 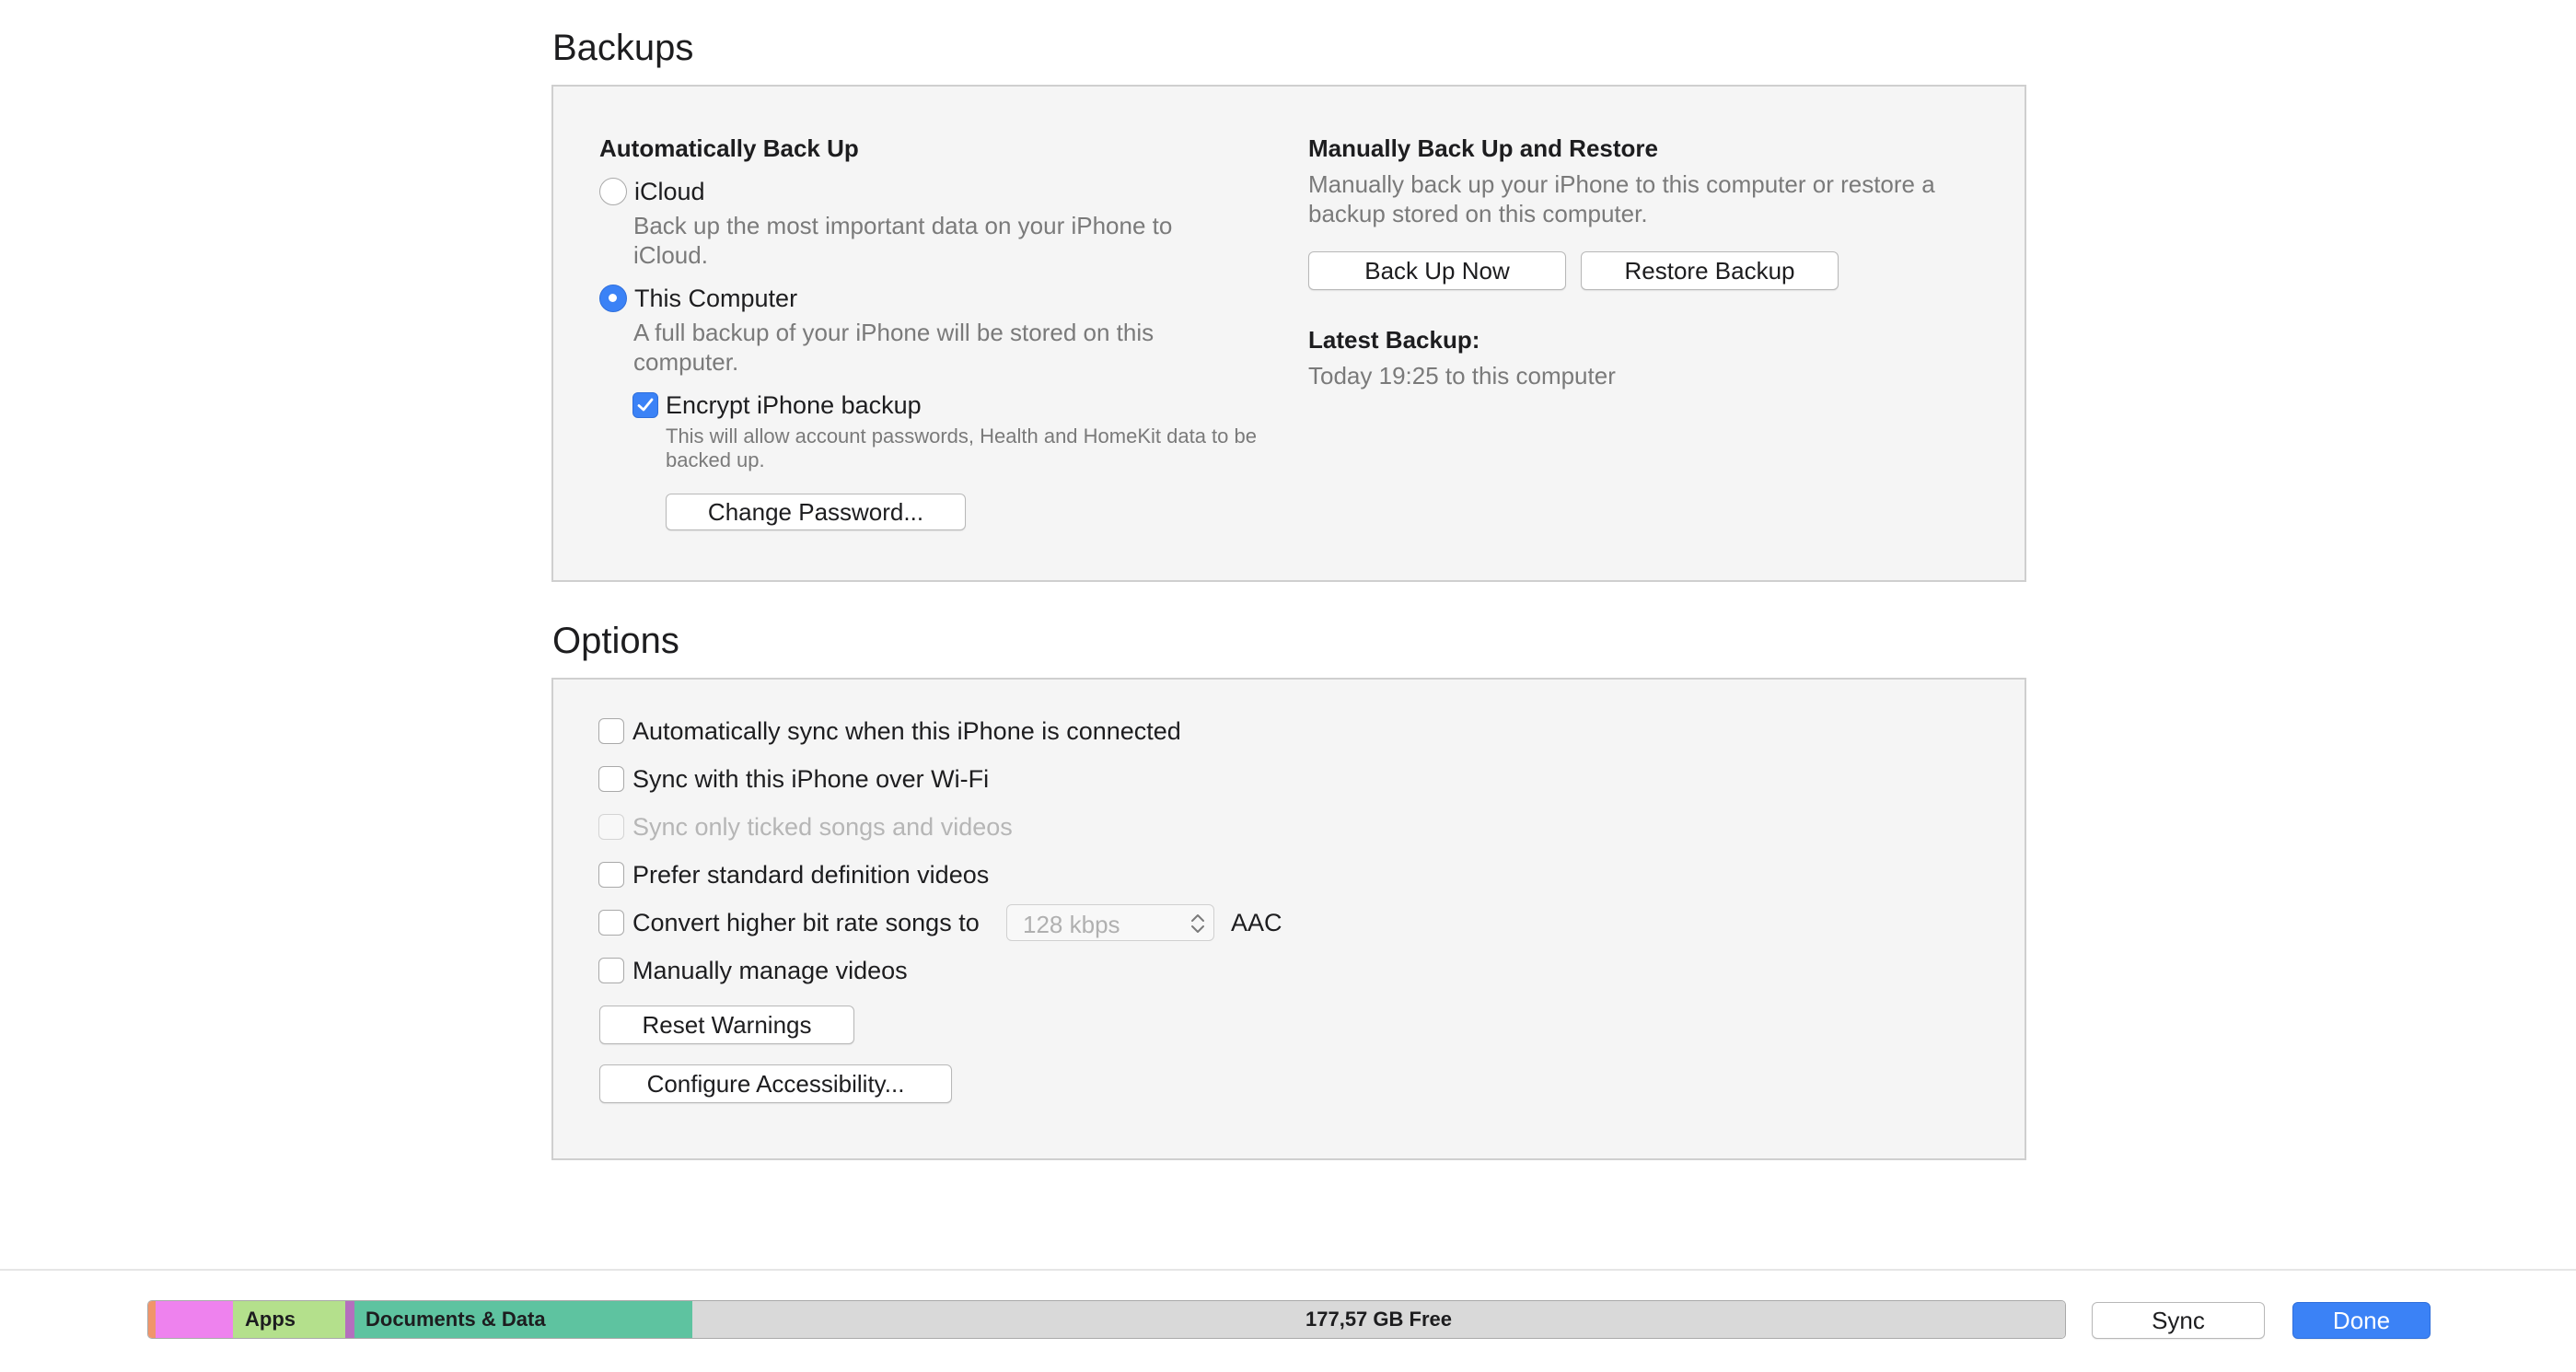 What do you see at coordinates (1197, 923) in the screenshot?
I see `chevron-up-down-icon` at bounding box center [1197, 923].